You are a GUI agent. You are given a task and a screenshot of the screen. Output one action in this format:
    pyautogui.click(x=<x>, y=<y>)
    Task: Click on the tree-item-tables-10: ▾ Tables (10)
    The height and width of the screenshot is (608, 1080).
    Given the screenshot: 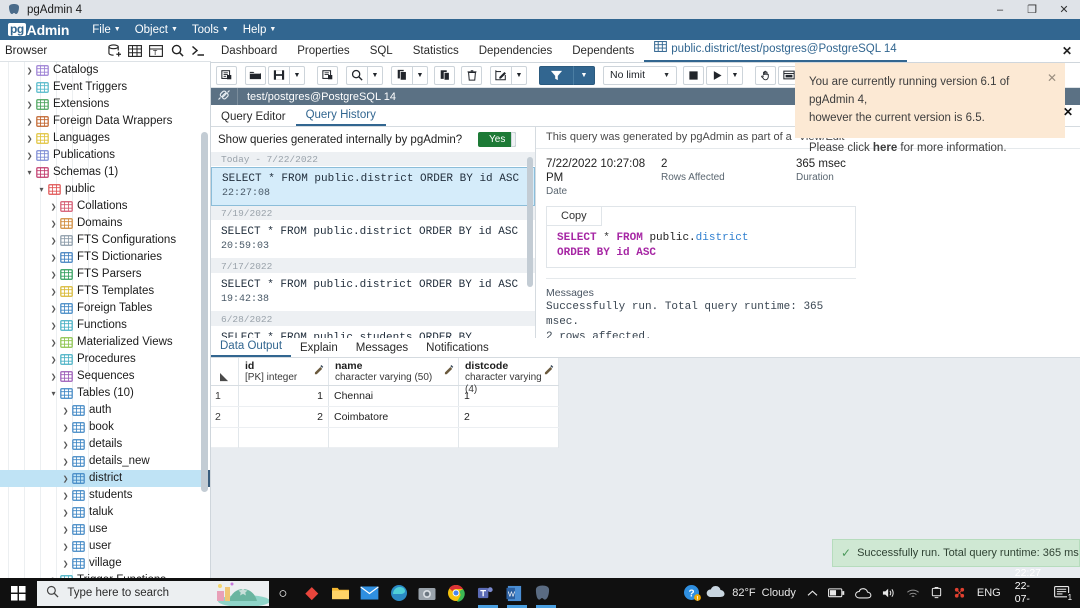 What is the action you would take?
    pyautogui.click(x=105, y=393)
    